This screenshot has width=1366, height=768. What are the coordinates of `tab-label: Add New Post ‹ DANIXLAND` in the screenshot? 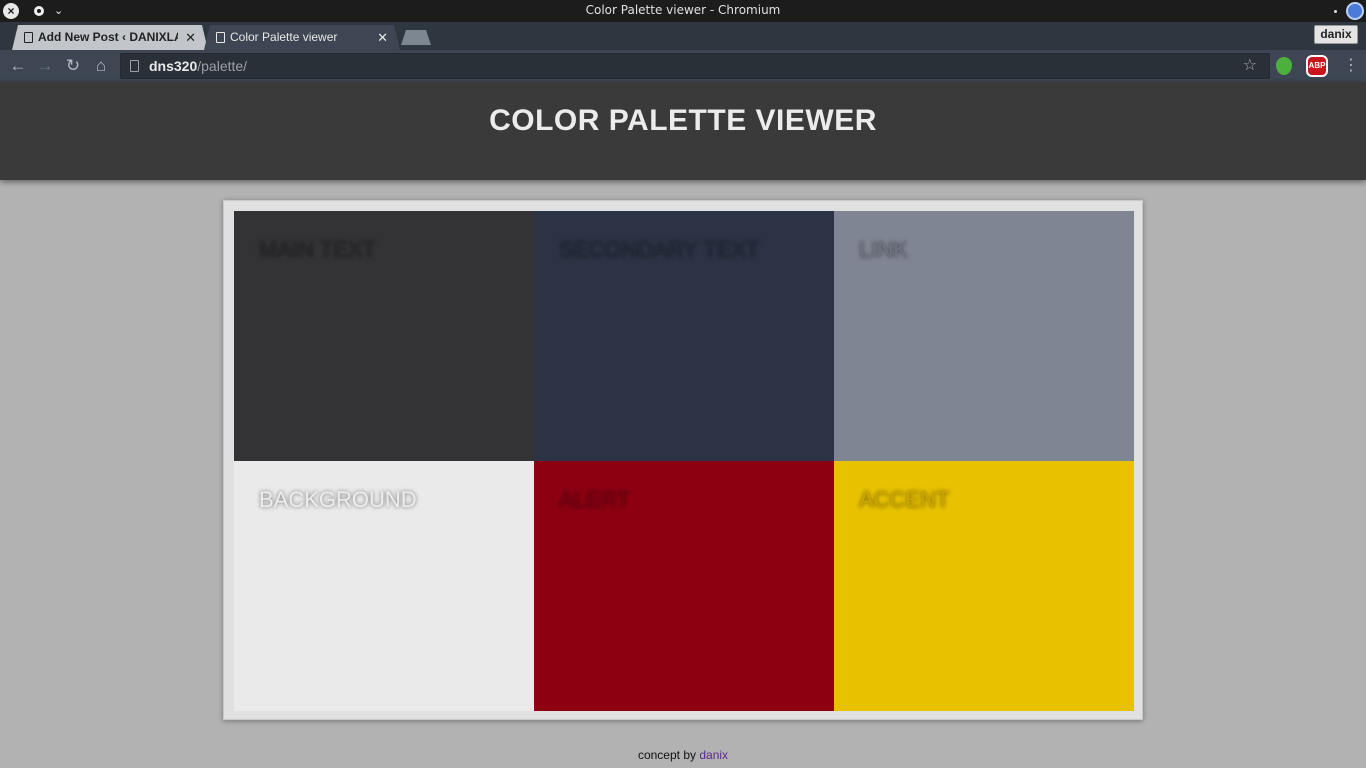 It's located at (108, 37).